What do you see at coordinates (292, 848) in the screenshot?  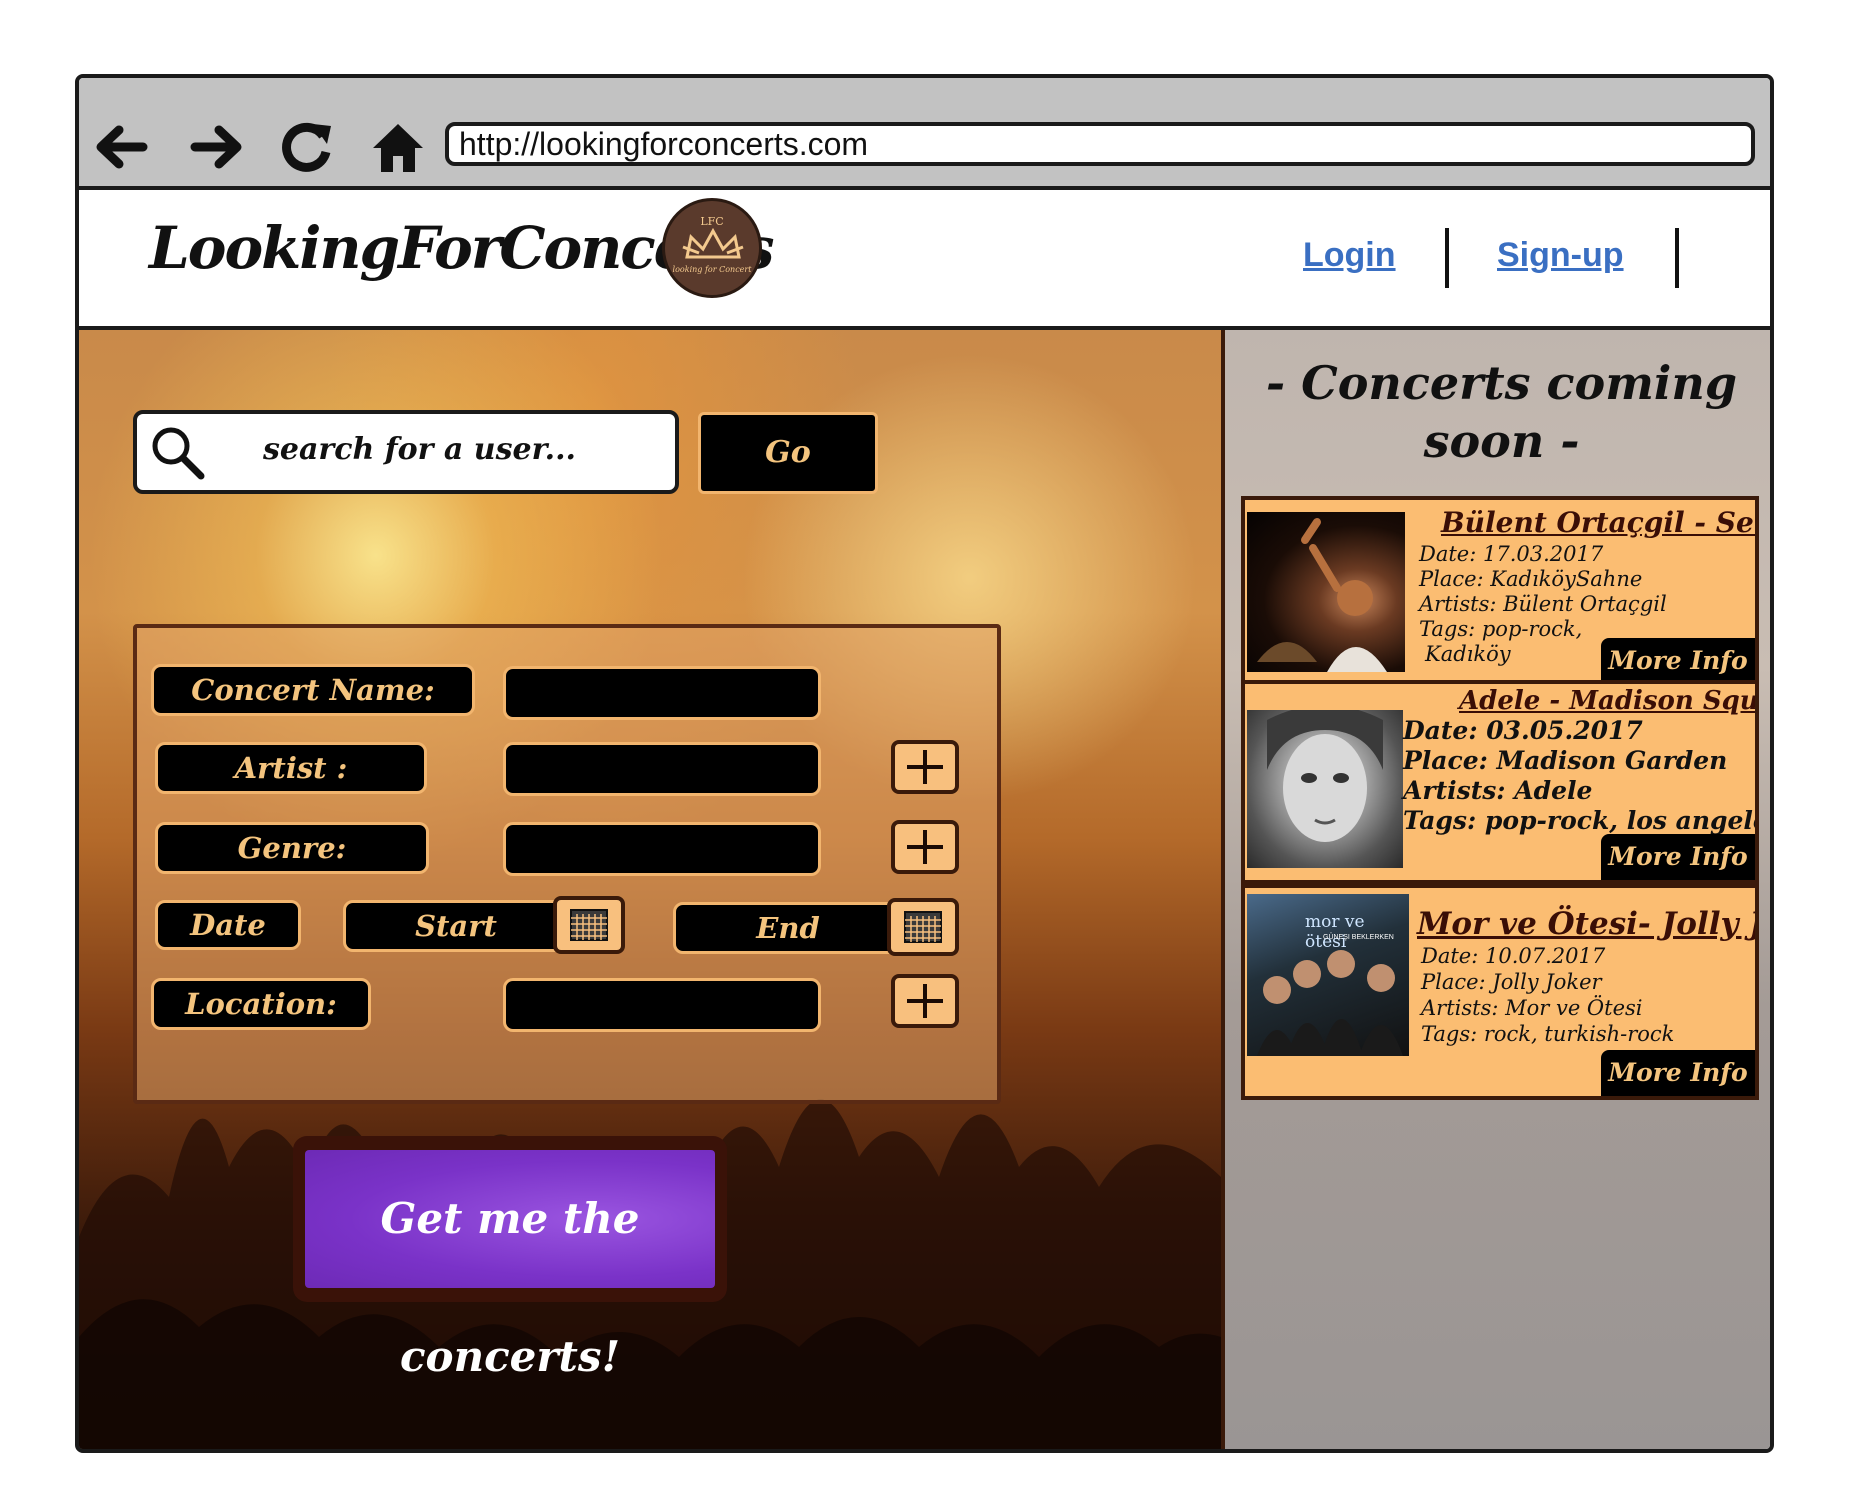 I see `genre-label: Genre:` at bounding box center [292, 848].